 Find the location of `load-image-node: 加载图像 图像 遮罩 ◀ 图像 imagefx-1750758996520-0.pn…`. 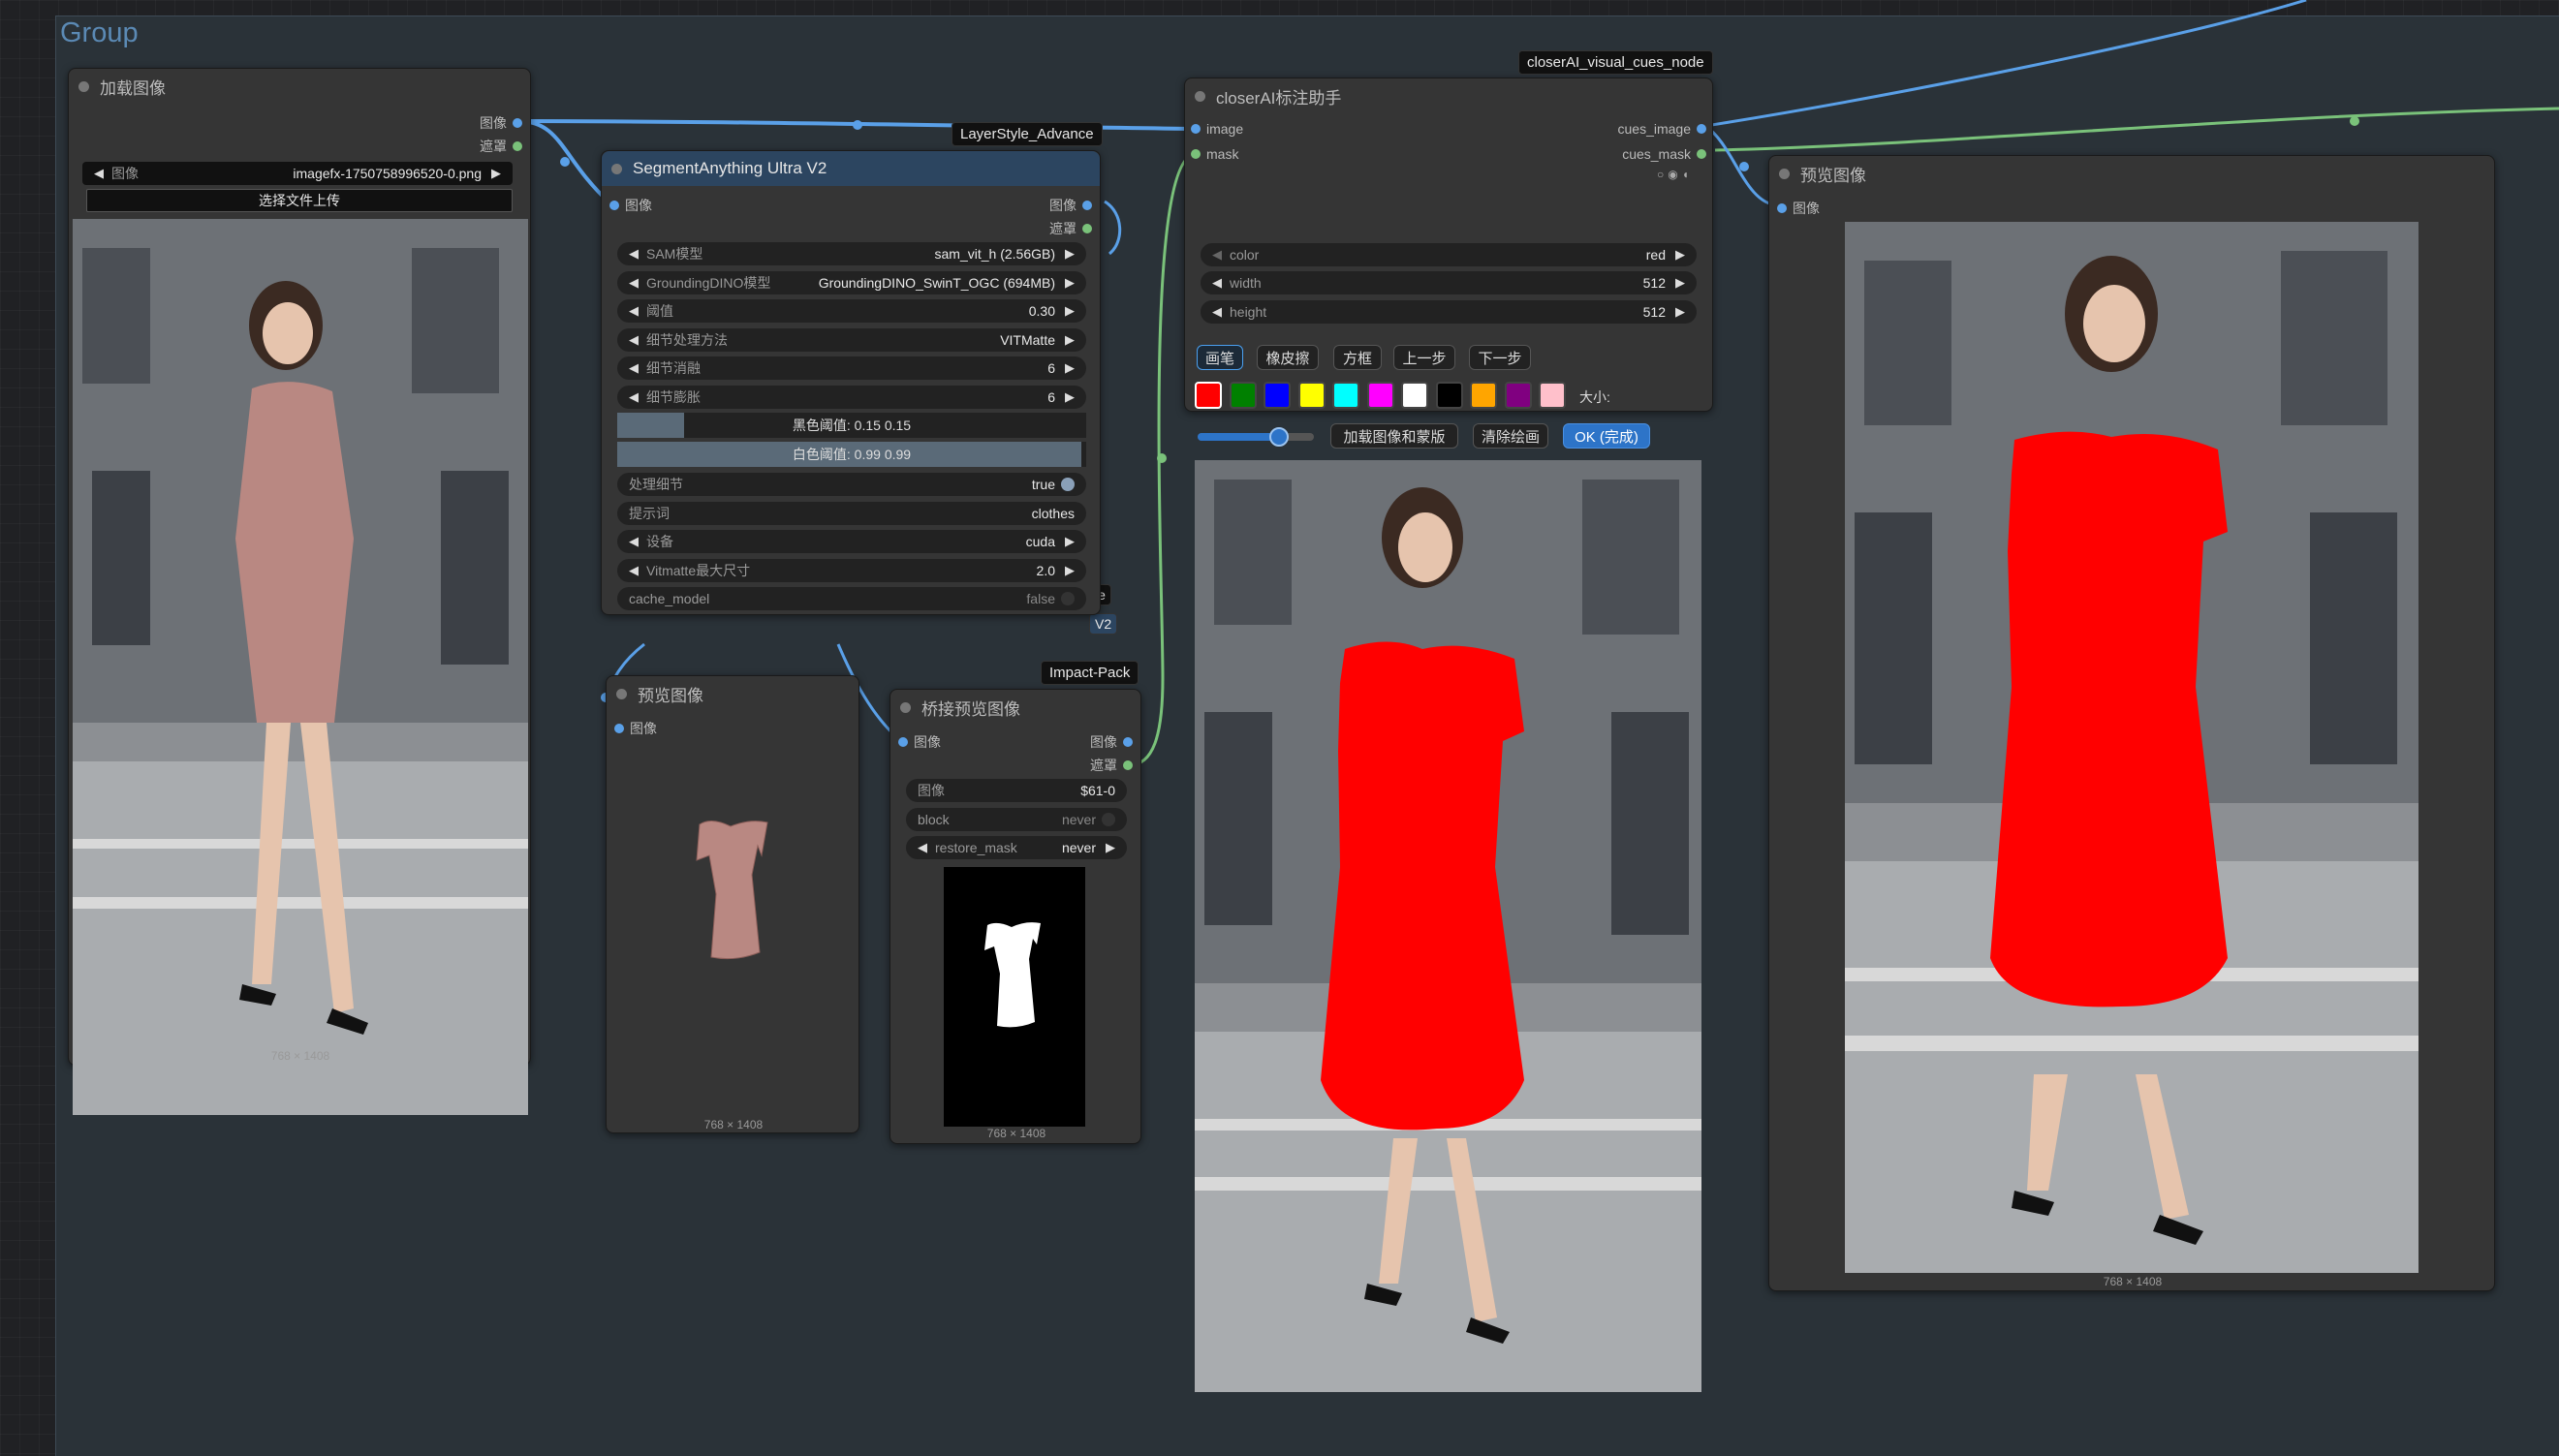

load-image-node: 加载图像 图像 遮罩 ◀ 图像 imagefx-1750758996520-0.pn… is located at coordinates (299, 592).